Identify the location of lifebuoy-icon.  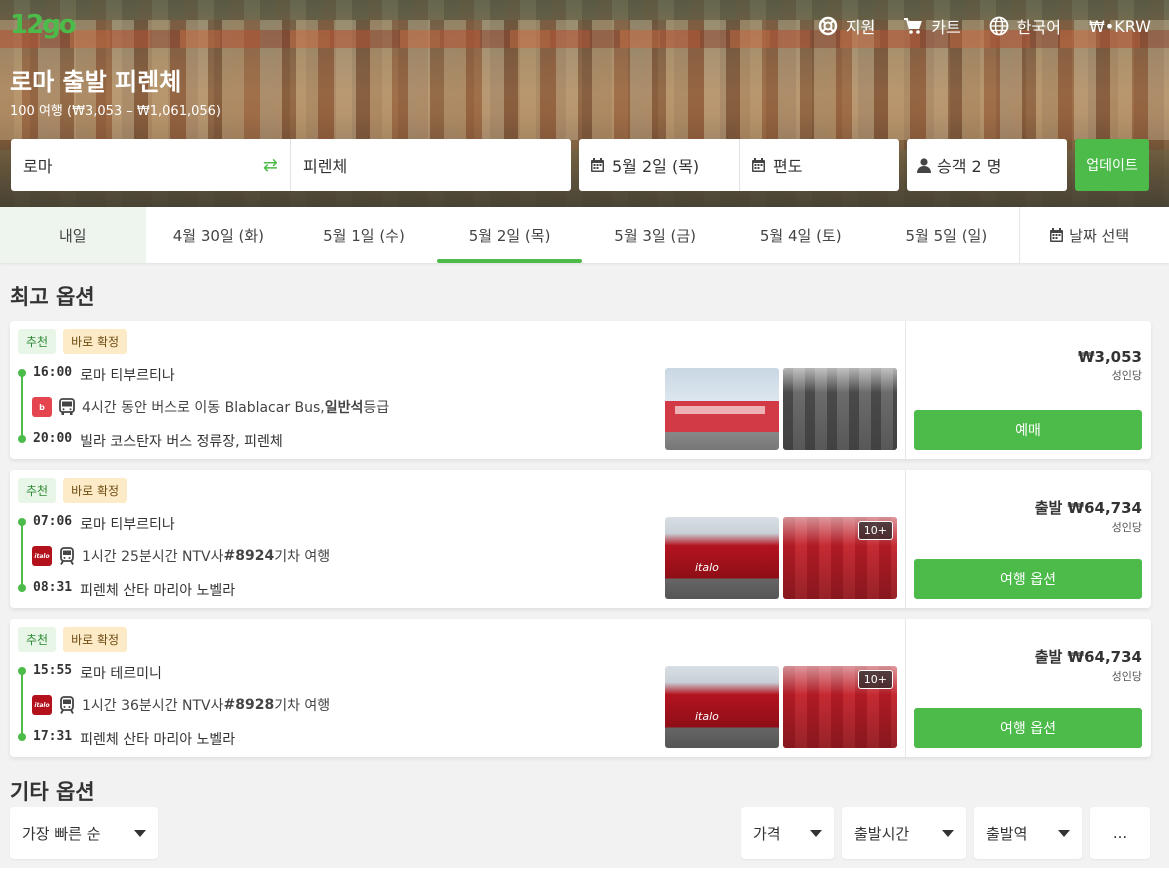
(828, 26).